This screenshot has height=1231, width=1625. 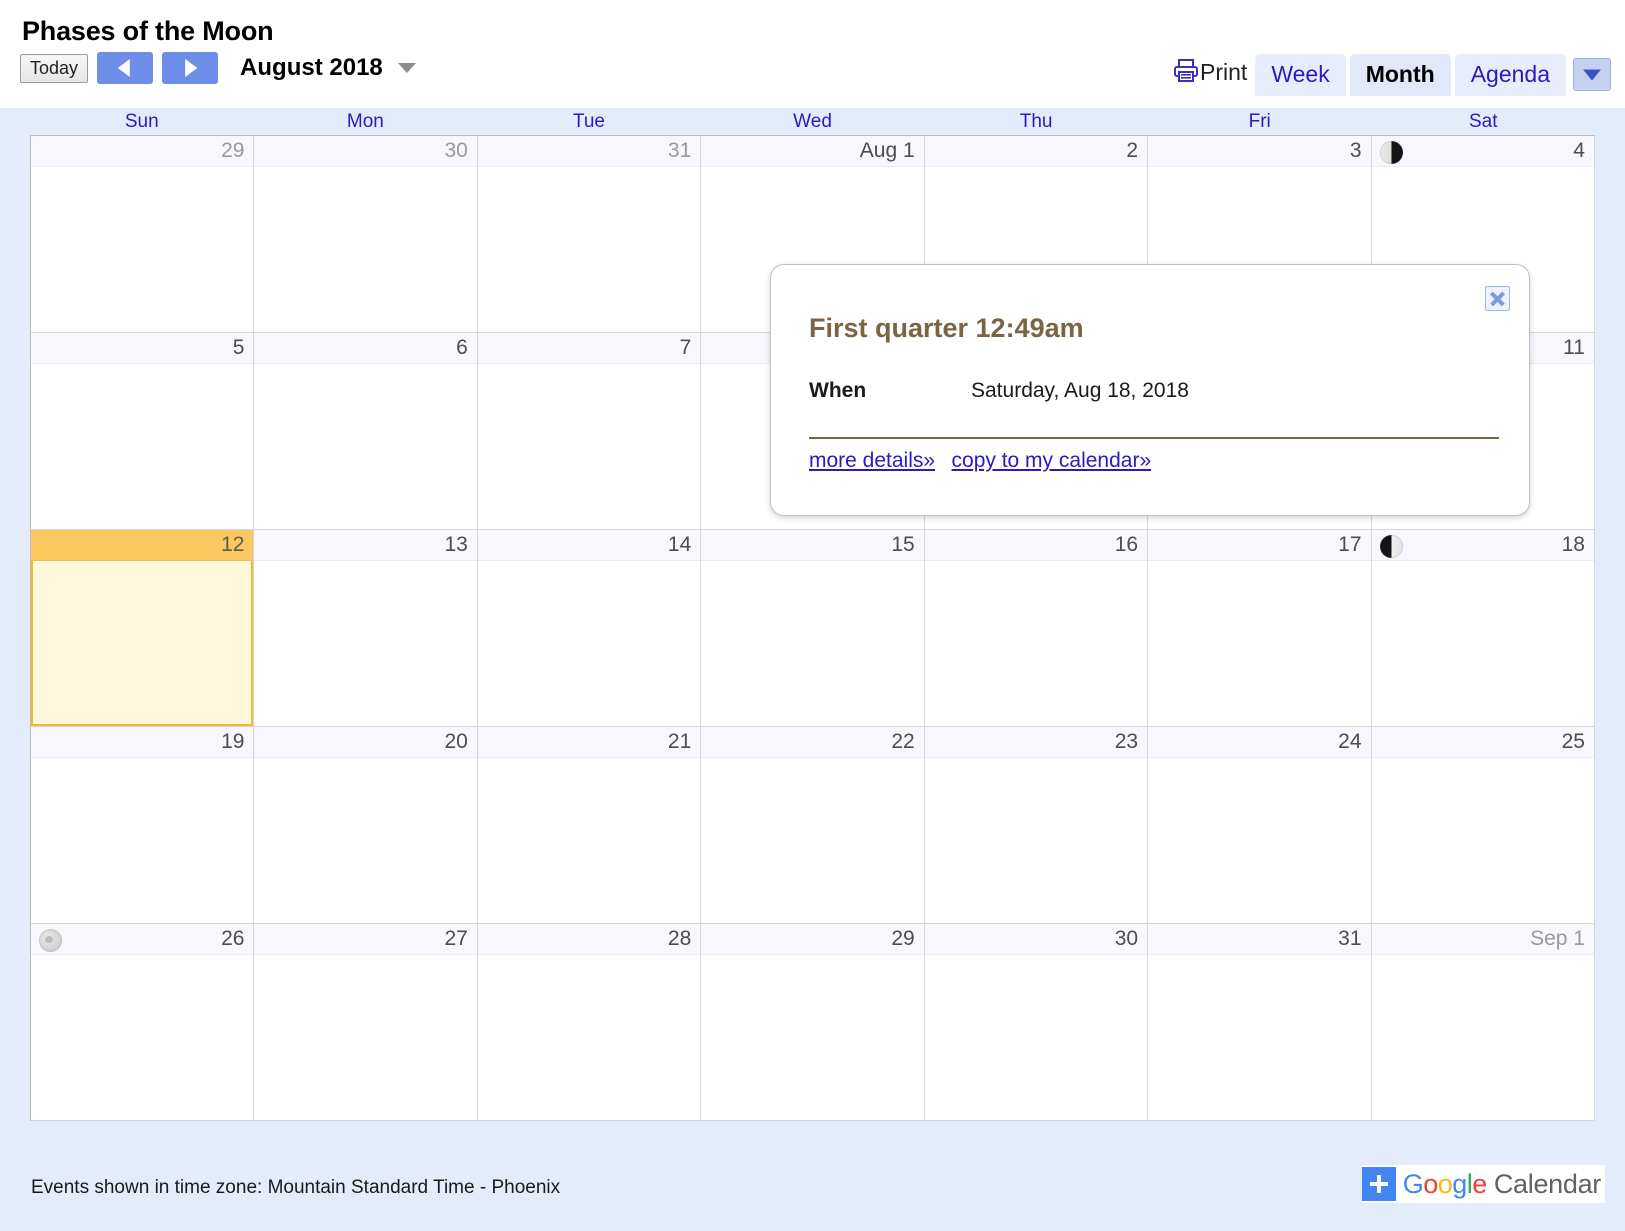 What do you see at coordinates (887, 150) in the screenshot?
I see `day-number: Aug 1` at bounding box center [887, 150].